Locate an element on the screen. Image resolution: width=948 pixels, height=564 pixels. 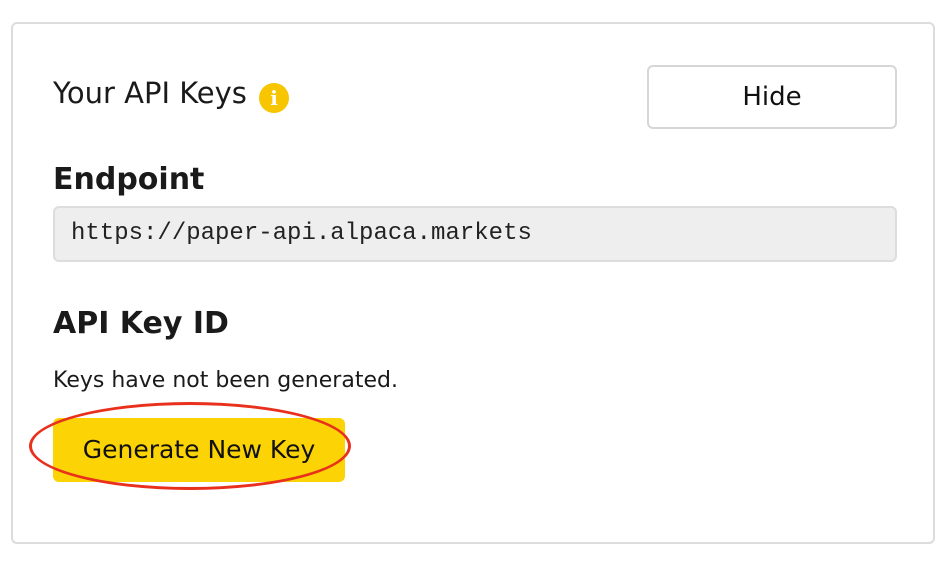
endpoint-field: https://paper-api.alpaca.markets is located at coordinates (475, 234).